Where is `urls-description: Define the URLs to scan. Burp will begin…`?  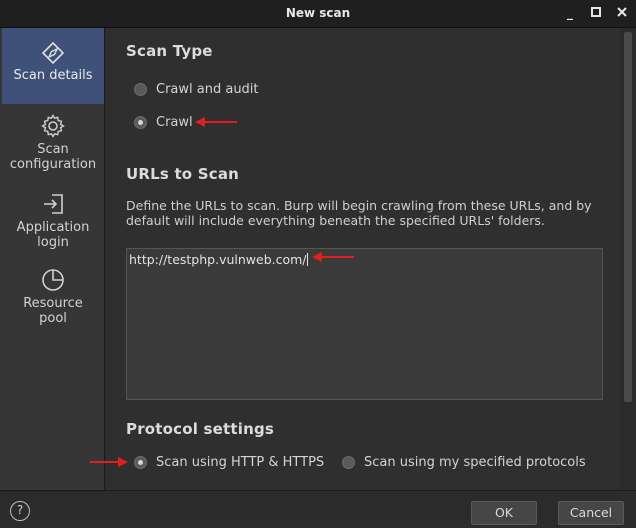 urls-description: Define the URLs to scan. Burp will begin… is located at coordinates (359, 213).